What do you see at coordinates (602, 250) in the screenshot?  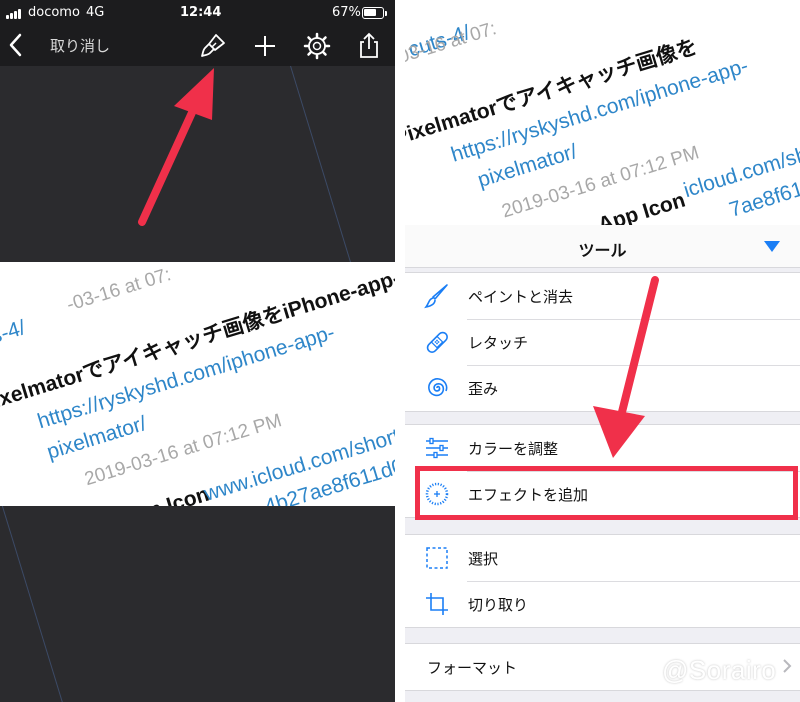 I see `menu-title: ツール` at bounding box center [602, 250].